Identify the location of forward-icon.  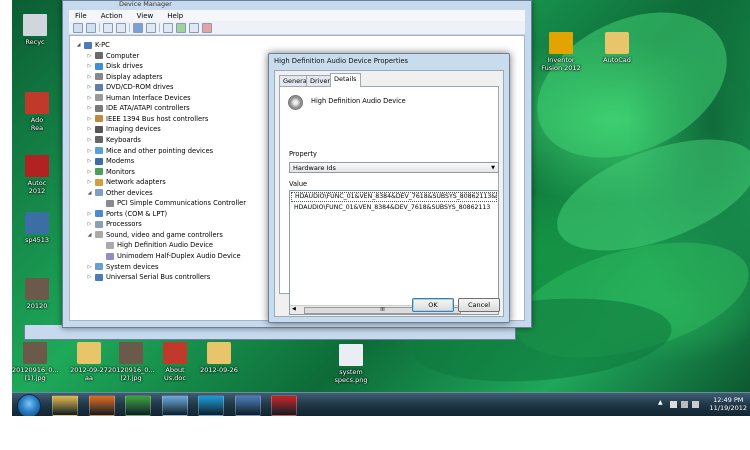
(91, 27).